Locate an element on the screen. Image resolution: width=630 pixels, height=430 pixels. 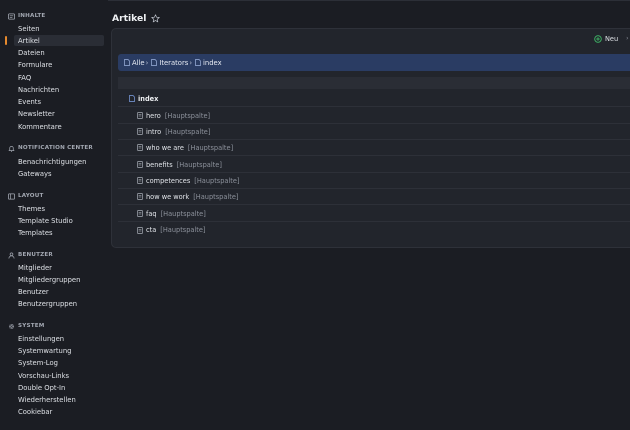
list-item: who we are [Hauptspalte] is located at coordinates (374, 148).